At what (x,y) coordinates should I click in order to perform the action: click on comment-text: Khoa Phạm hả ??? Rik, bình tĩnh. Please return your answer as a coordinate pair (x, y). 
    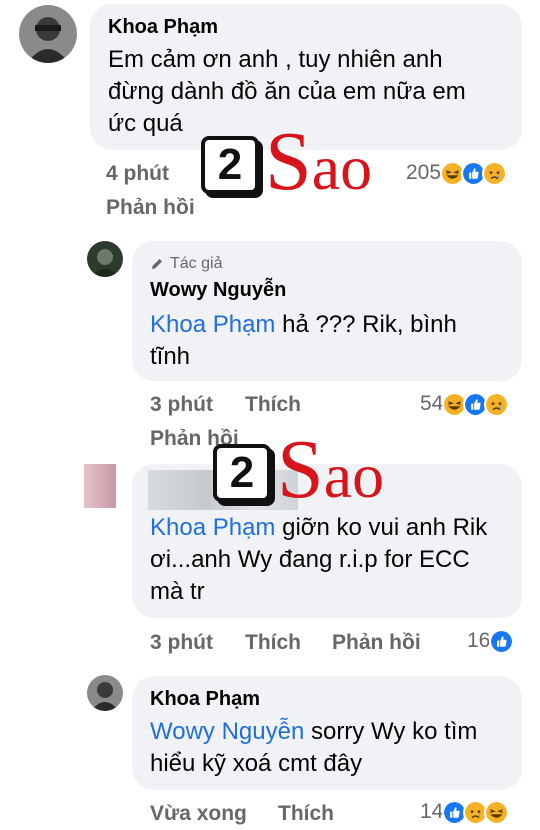
    Looking at the image, I should click on (325, 341).